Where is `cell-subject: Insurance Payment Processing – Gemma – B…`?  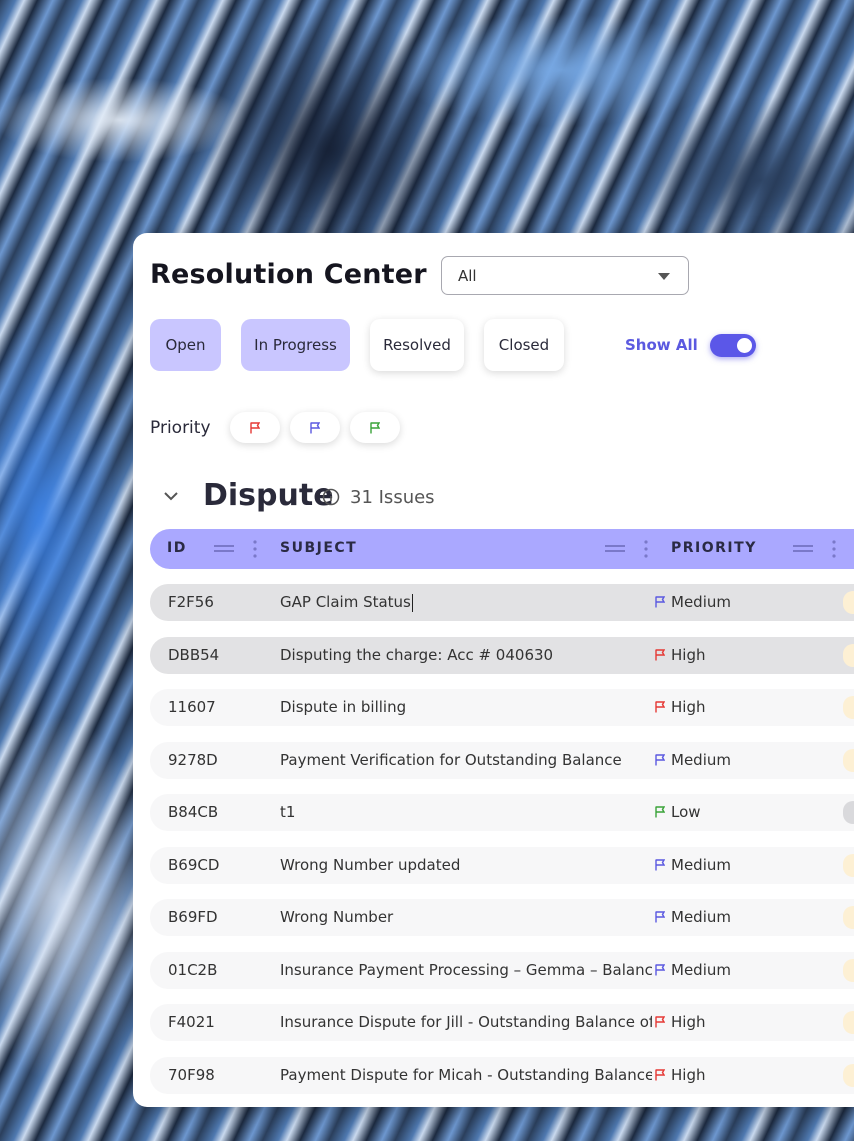
cell-subject: Insurance Payment Processing – Gemma – B… is located at coordinates (466, 970).